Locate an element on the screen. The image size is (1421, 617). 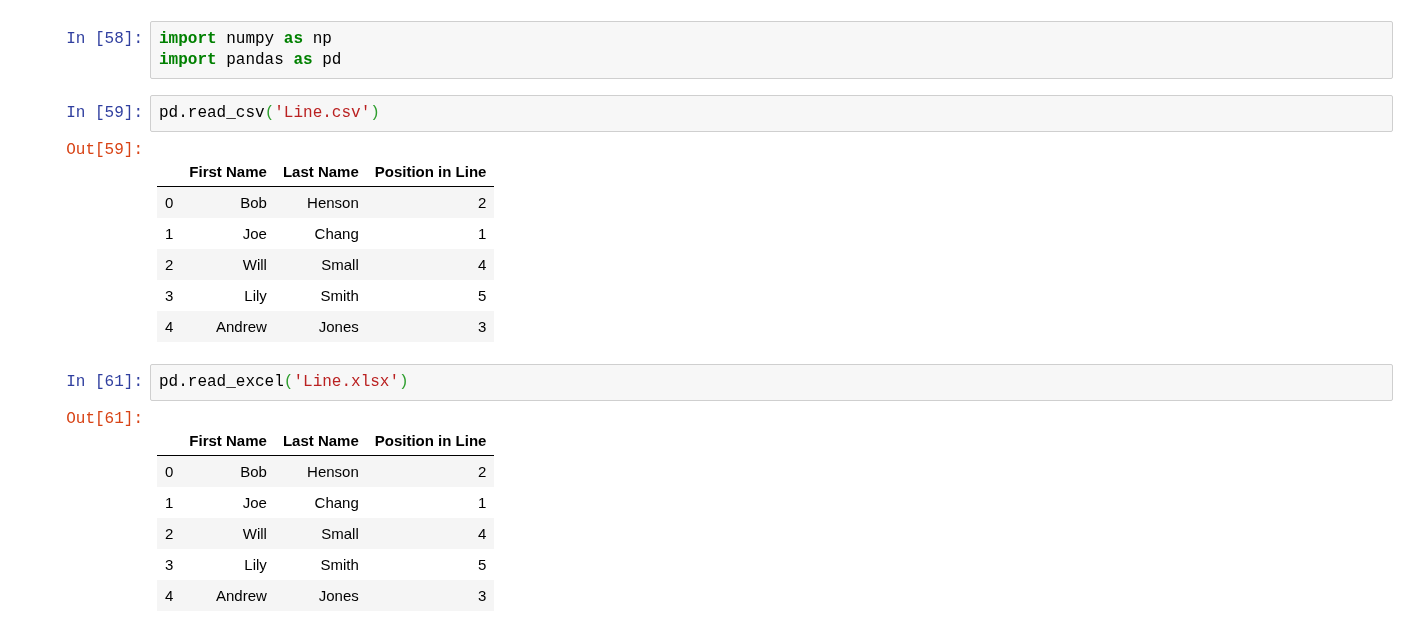
input-prompt: In [61]: is located at coordinates (104, 382).